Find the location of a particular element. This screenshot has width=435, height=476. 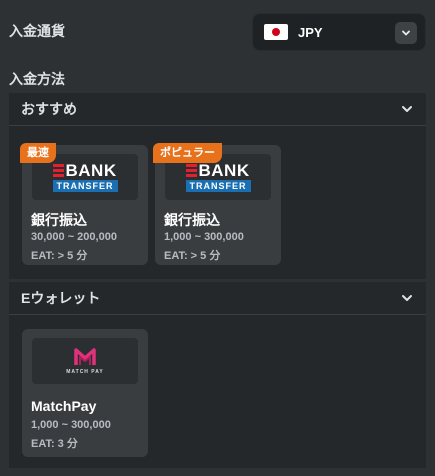

method-name: MatchPay is located at coordinates (64, 406).